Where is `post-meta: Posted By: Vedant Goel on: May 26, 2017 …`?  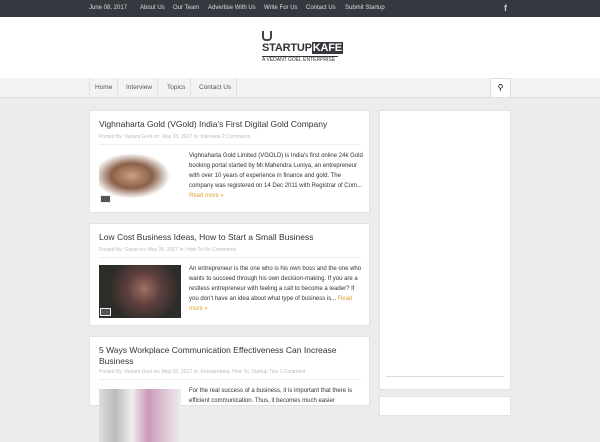
post-meta: Posted By: Vedant Goel on: May 26, 2017 … is located at coordinates (230, 374).